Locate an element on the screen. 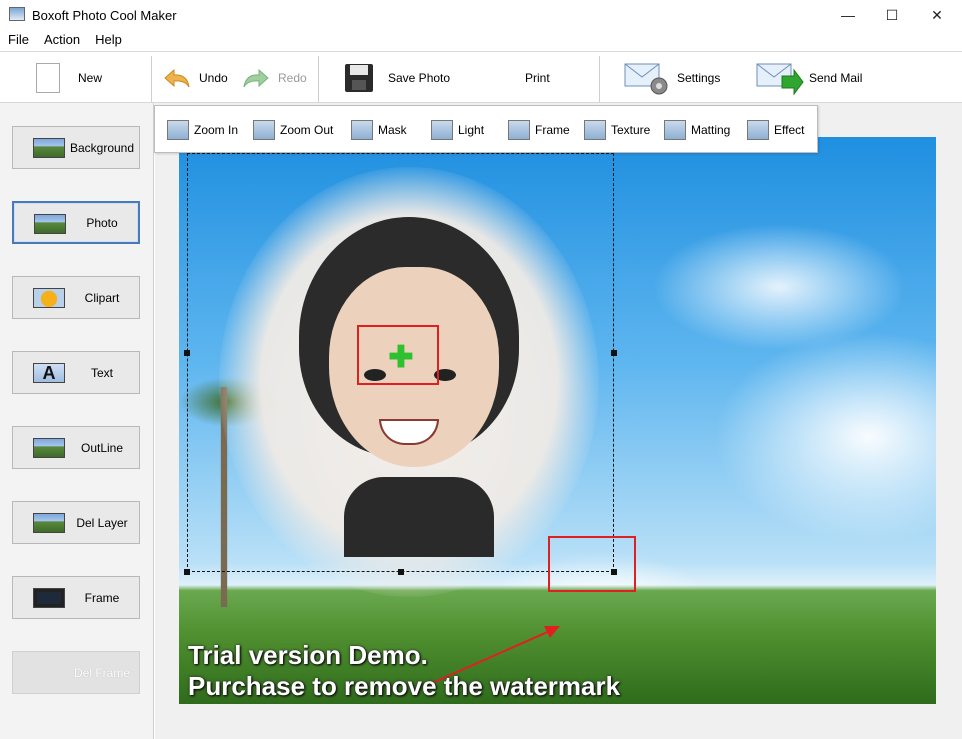 This screenshot has height=739, width=962. redo-icon is located at coordinates (256, 78).